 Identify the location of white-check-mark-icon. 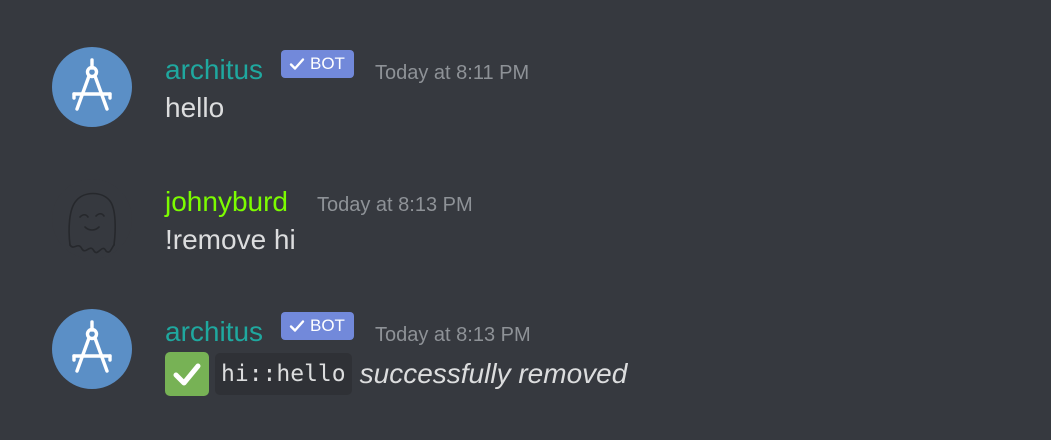
(187, 374).